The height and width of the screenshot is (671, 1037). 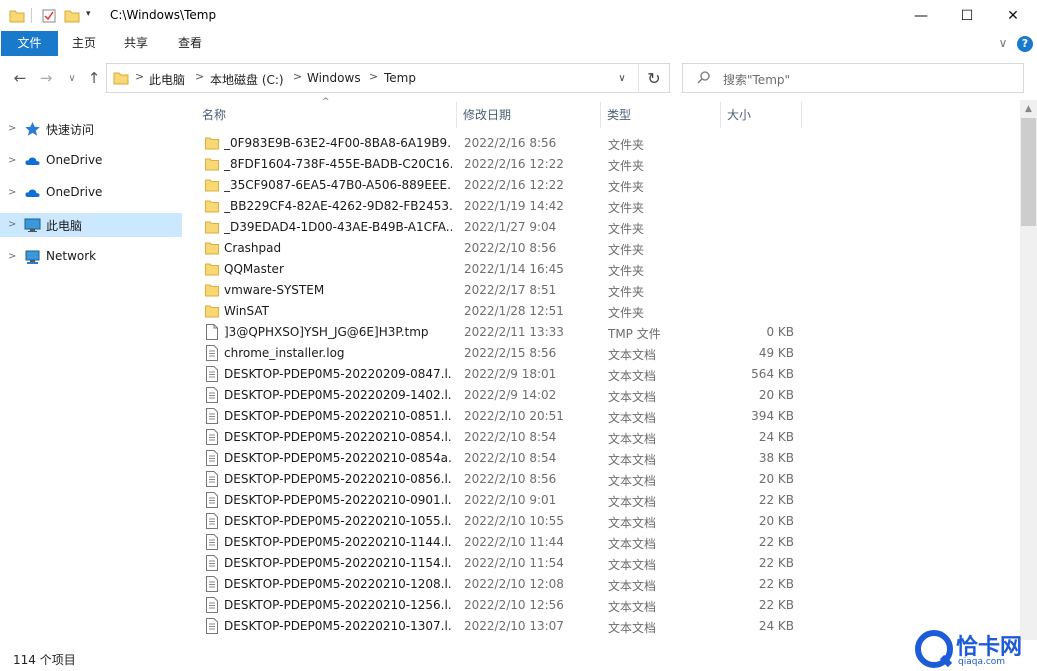 What do you see at coordinates (84, 43) in the screenshot?
I see `tab-home: 主页` at bounding box center [84, 43].